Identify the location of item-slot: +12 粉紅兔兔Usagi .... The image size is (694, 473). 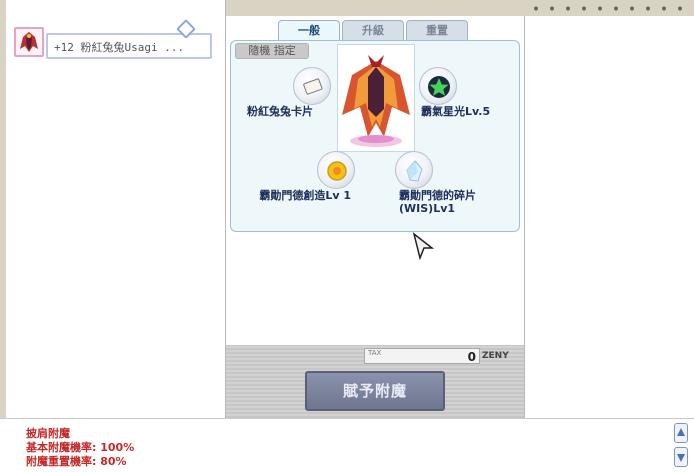
(113, 39).